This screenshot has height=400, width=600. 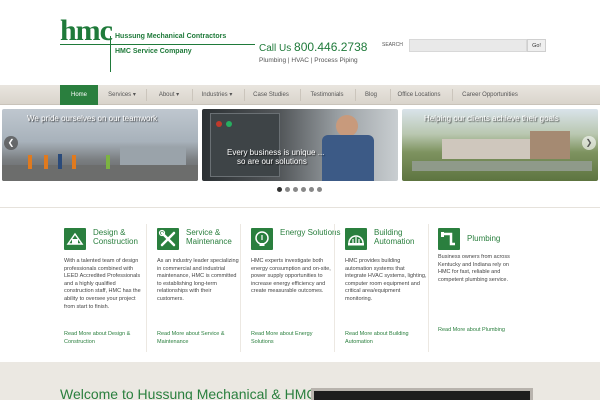 I want to click on service-title: Service & Maintenance, so click(x=219, y=237).